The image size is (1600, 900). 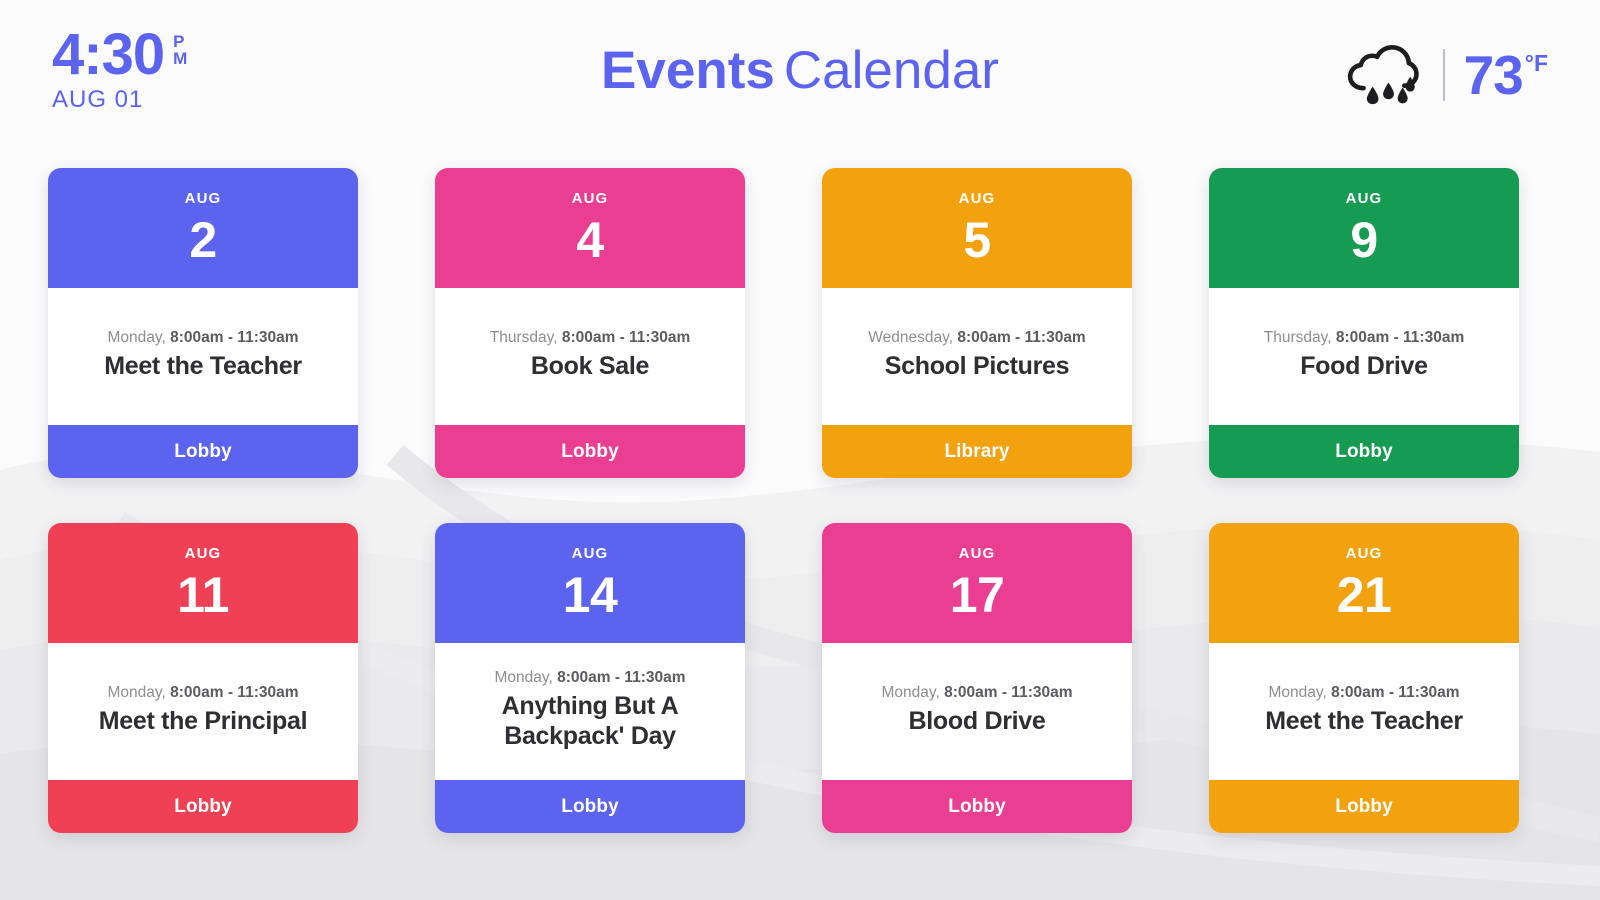 What do you see at coordinates (977, 365) in the screenshot?
I see `event-title: School Pictures` at bounding box center [977, 365].